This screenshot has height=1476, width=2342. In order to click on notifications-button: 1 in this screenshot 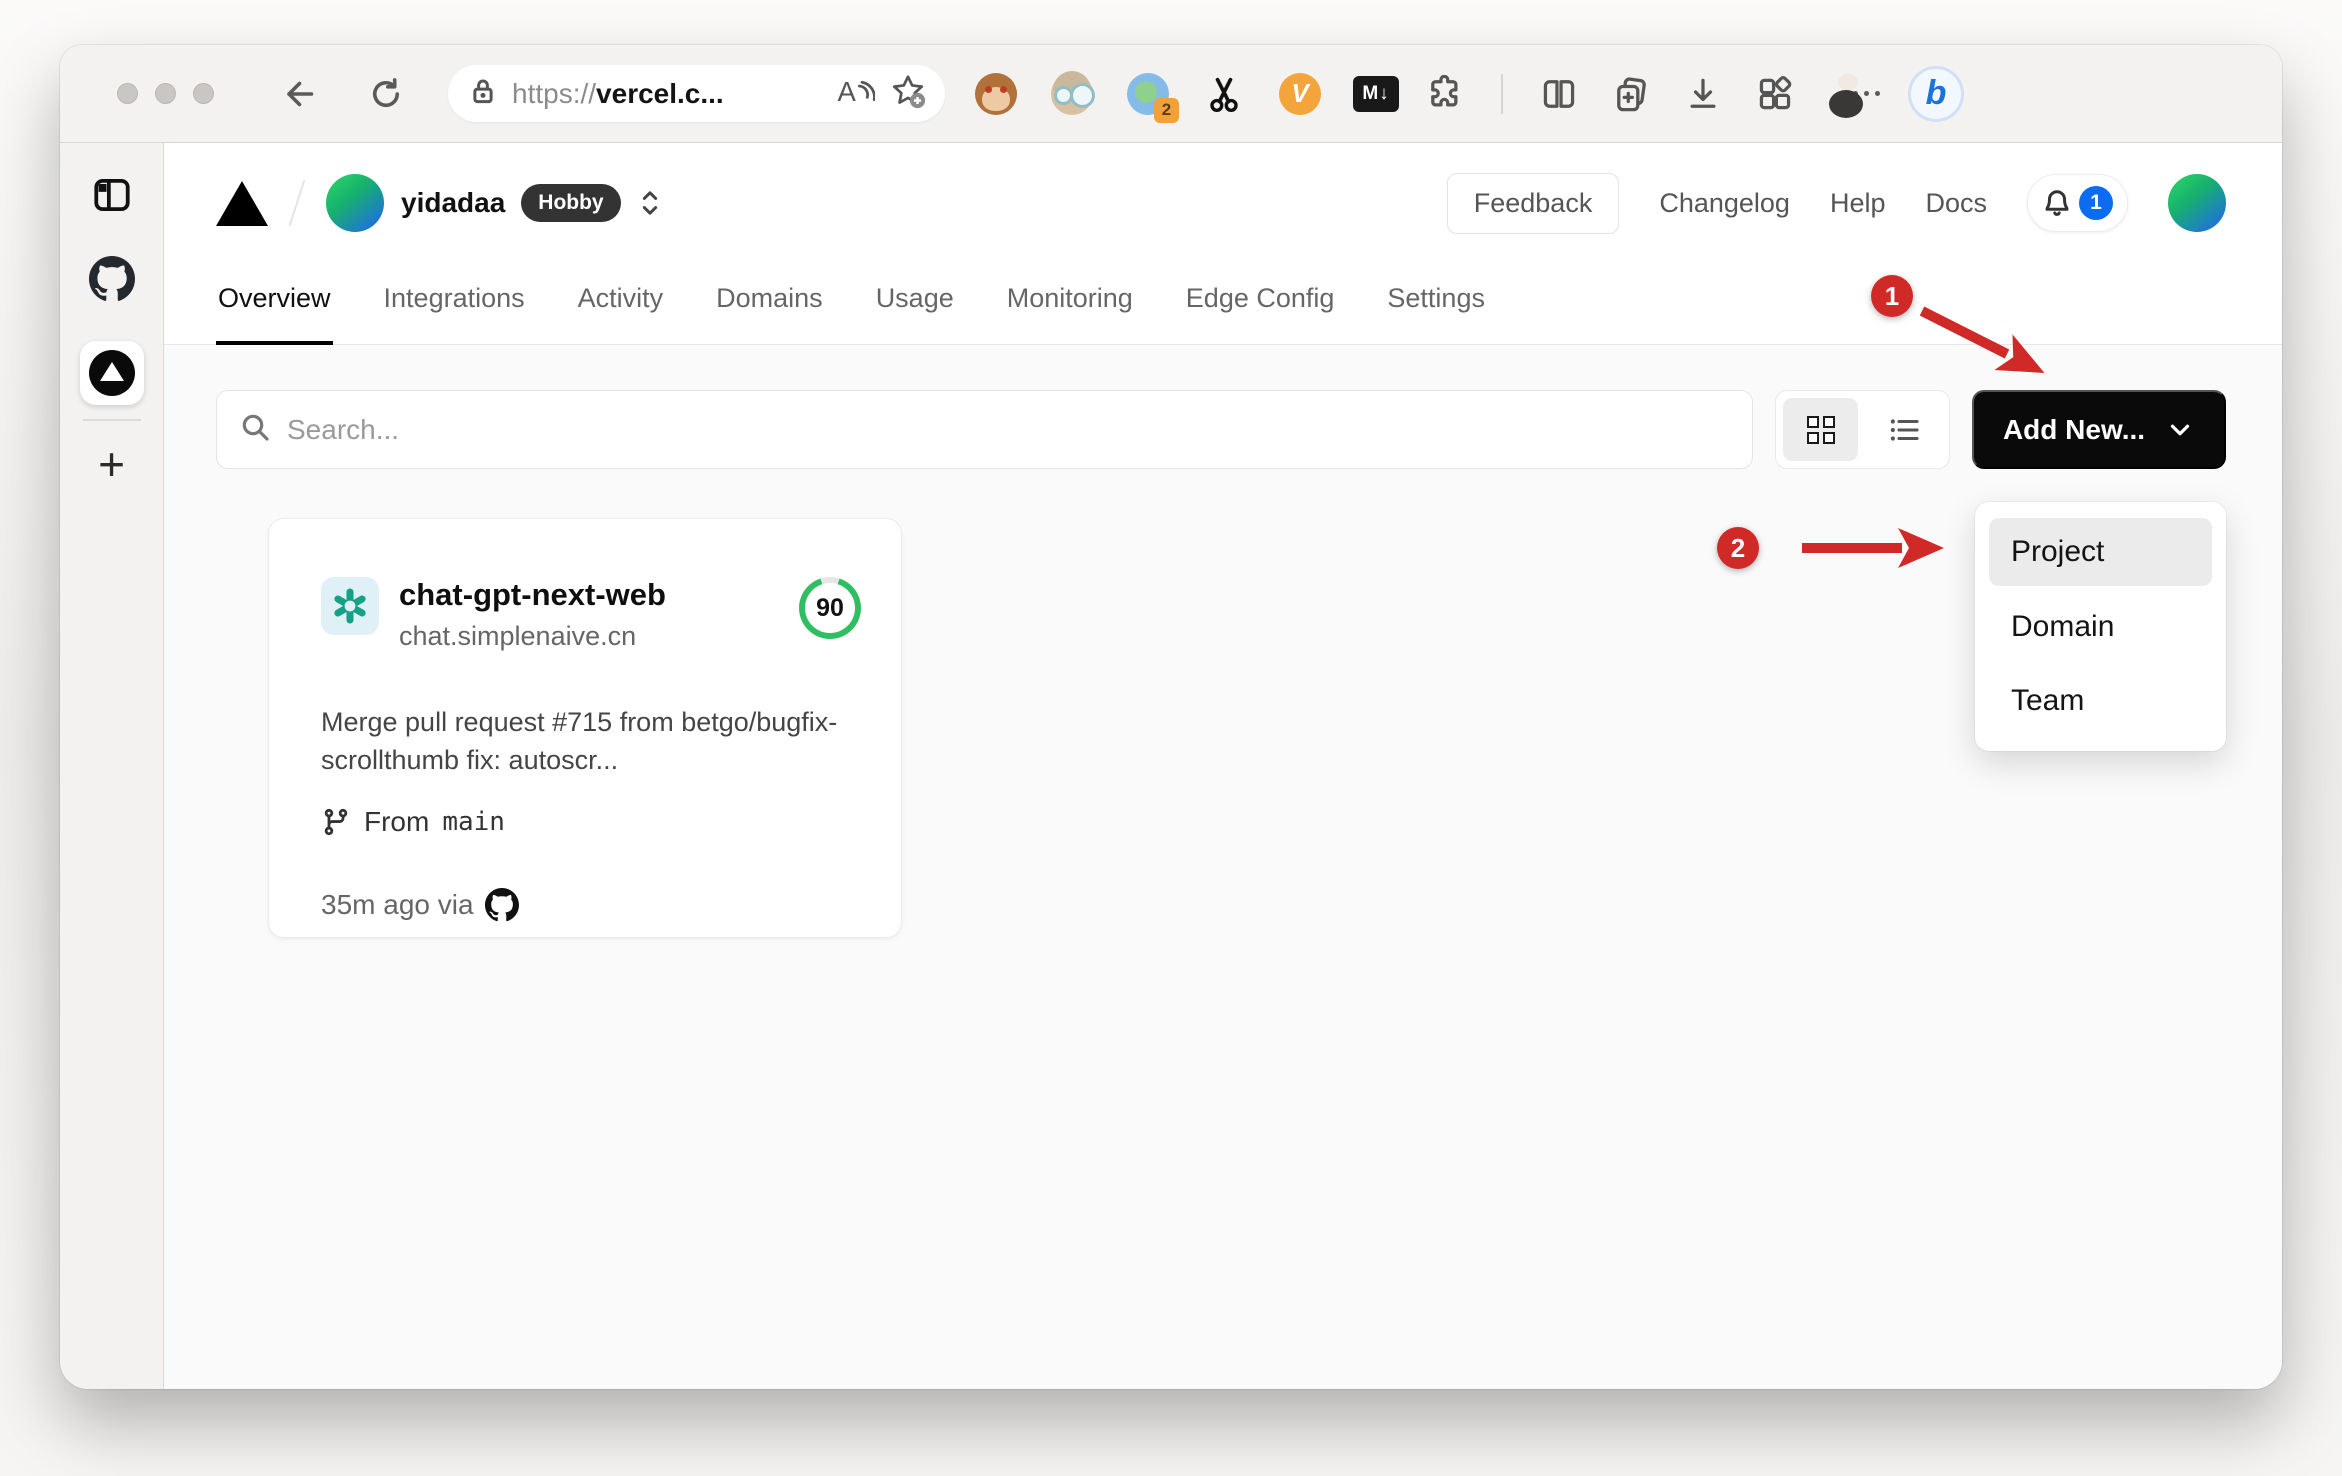, I will do `click(2077, 203)`.